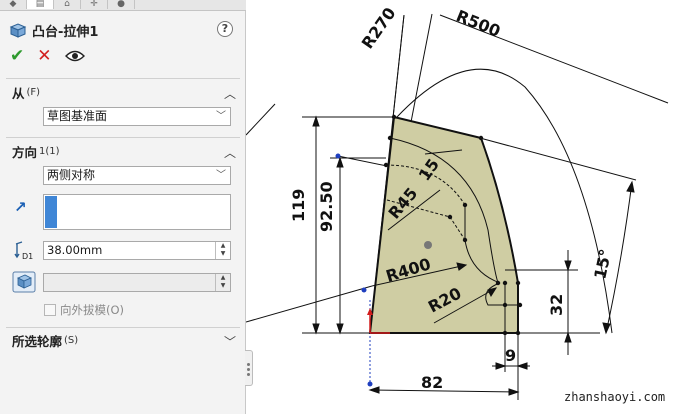  Describe the element at coordinates (444, 391) in the screenshot. I see `dim-82-line` at that location.